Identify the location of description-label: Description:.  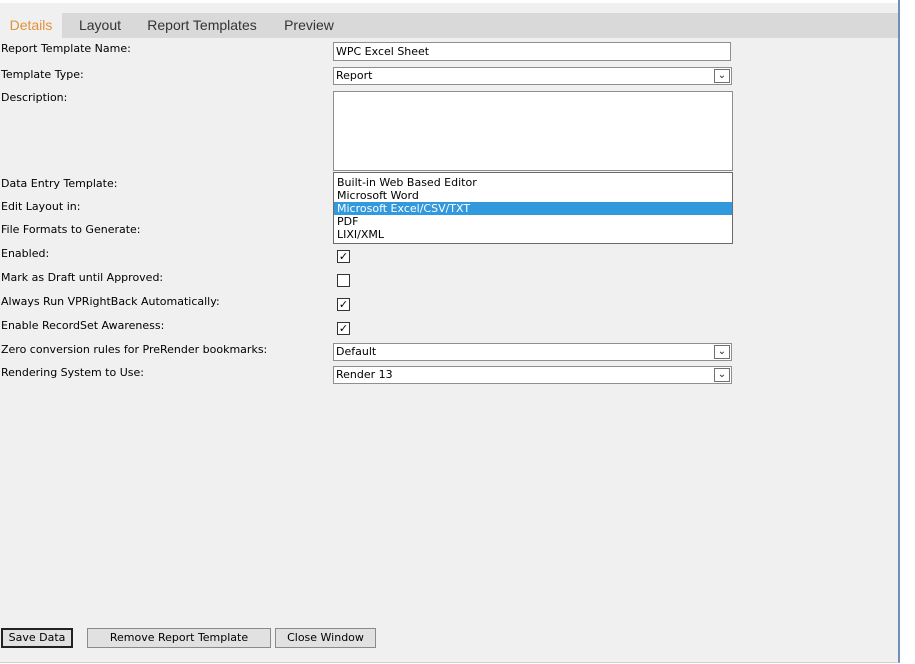
(34, 97).